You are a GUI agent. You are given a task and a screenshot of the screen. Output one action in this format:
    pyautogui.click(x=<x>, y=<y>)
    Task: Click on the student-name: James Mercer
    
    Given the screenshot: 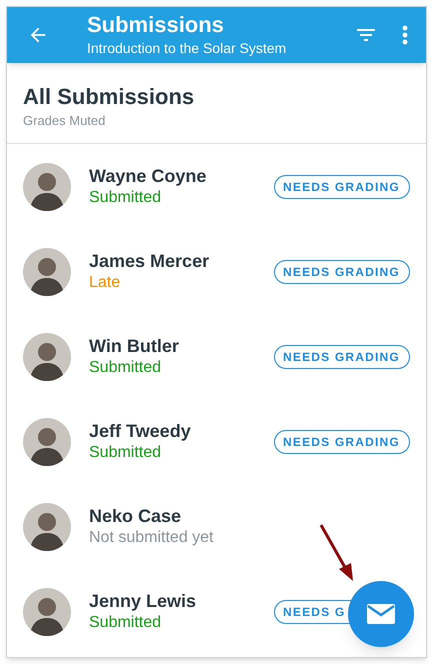 What is the action you would take?
    pyautogui.click(x=149, y=261)
    